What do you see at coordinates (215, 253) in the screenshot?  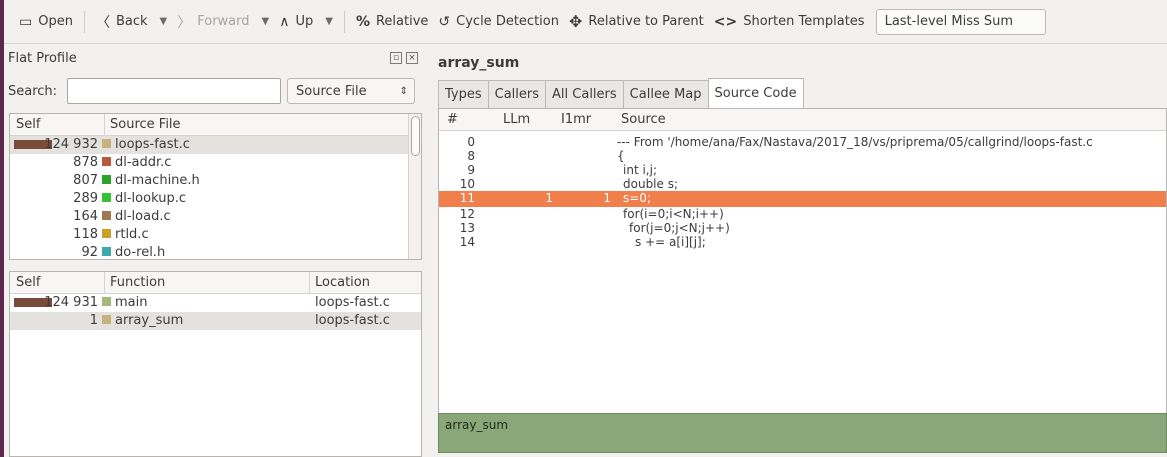 I see `file-row: 92 do-rel.h` at bounding box center [215, 253].